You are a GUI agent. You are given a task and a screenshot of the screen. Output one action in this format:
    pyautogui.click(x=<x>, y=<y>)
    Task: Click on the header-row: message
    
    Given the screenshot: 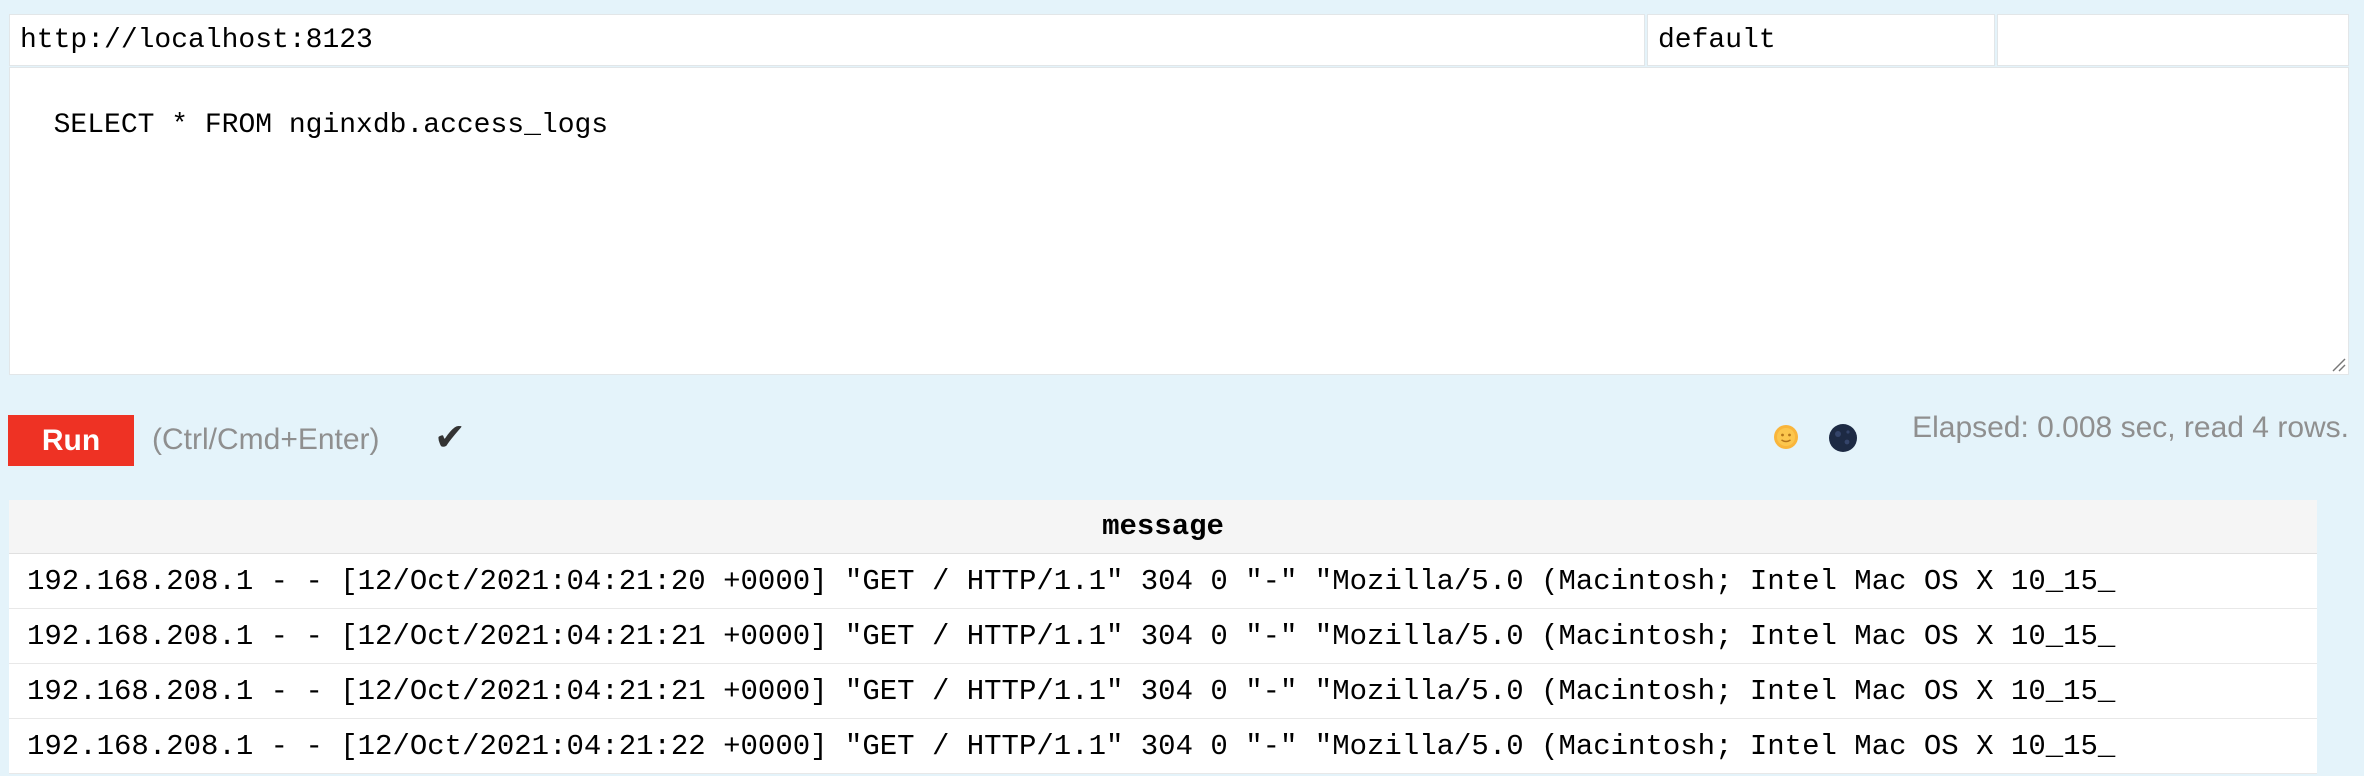 What is the action you would take?
    pyautogui.click(x=1163, y=527)
    